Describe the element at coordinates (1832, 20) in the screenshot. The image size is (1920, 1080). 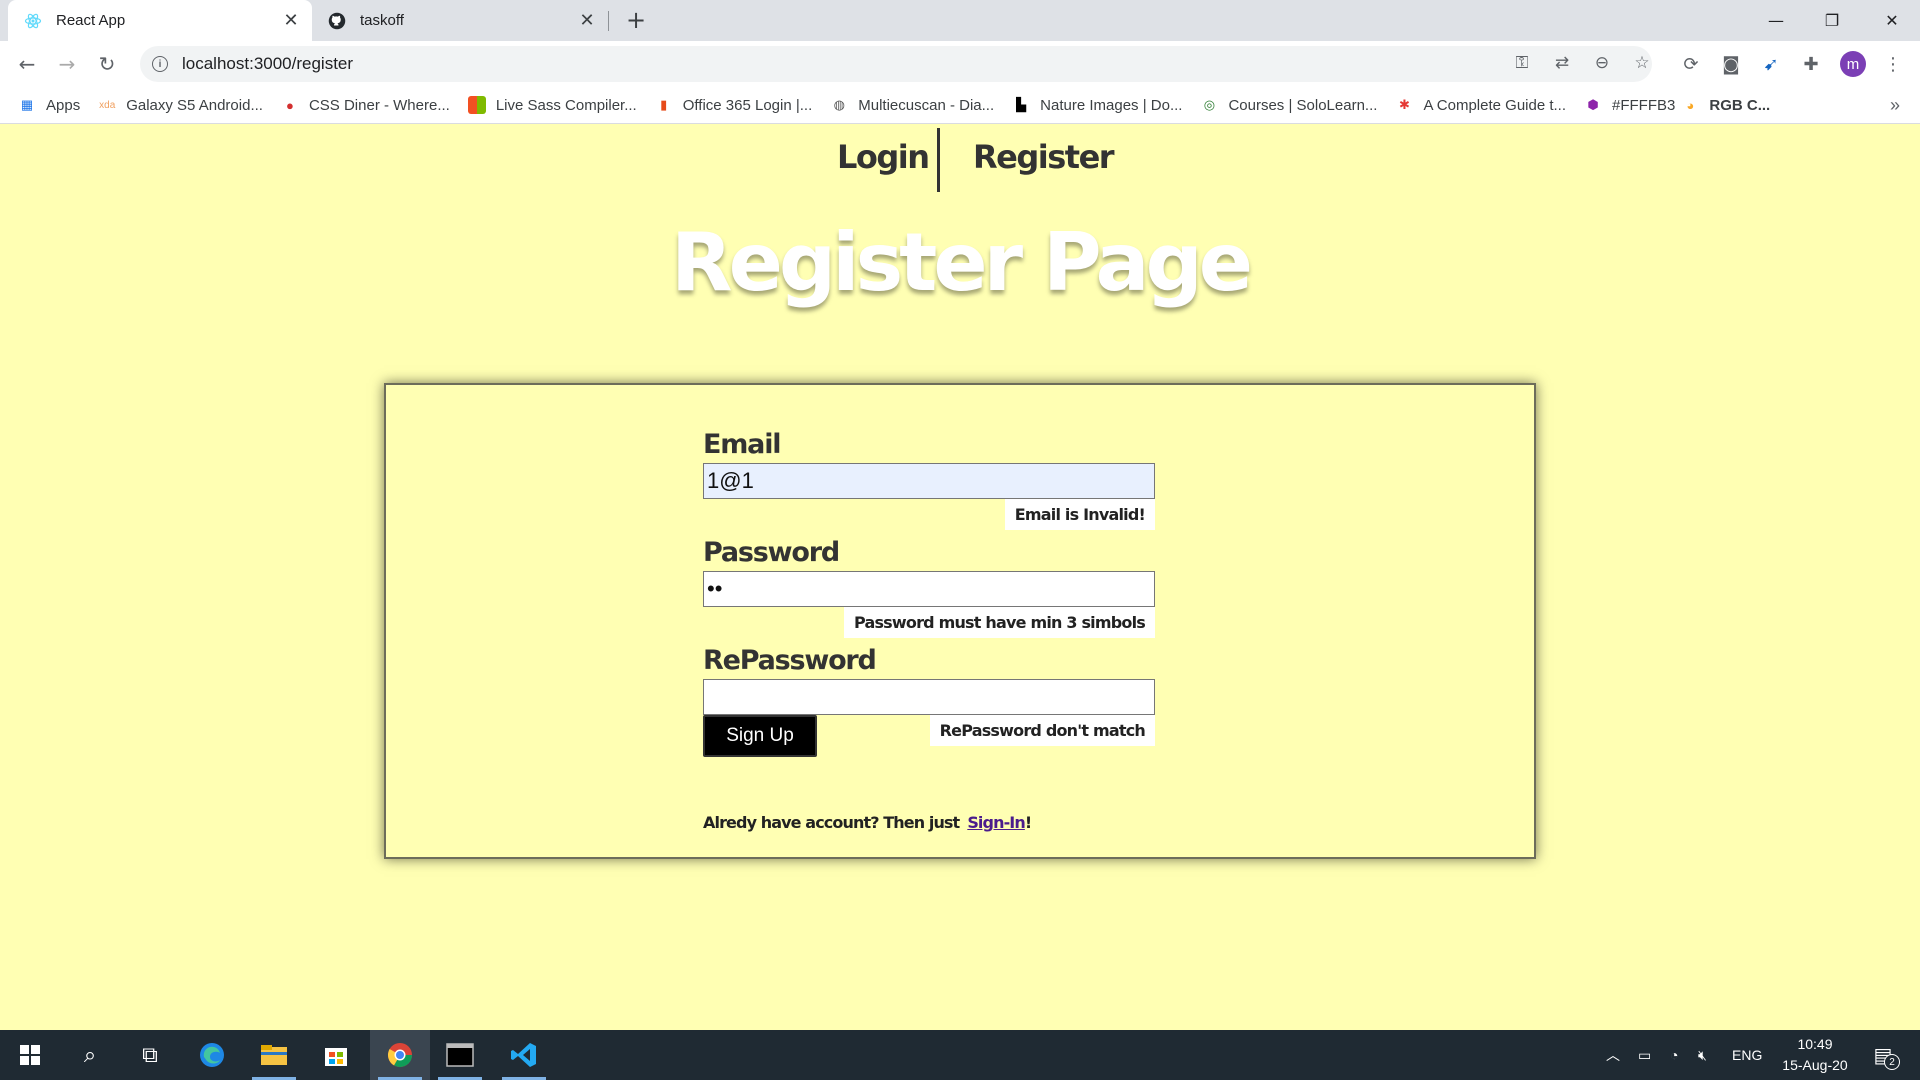
I see `restore-icon: ❐` at that location.